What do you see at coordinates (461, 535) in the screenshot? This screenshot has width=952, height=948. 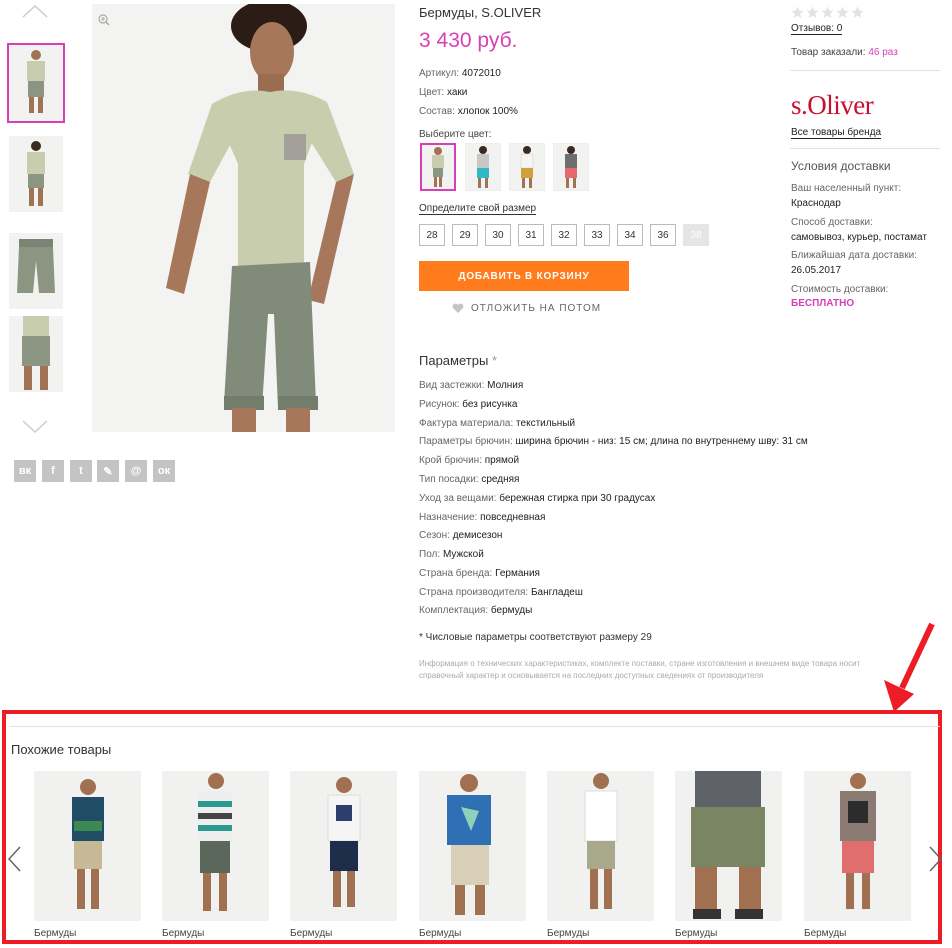 I see `param-row: Сезон: демисезон` at bounding box center [461, 535].